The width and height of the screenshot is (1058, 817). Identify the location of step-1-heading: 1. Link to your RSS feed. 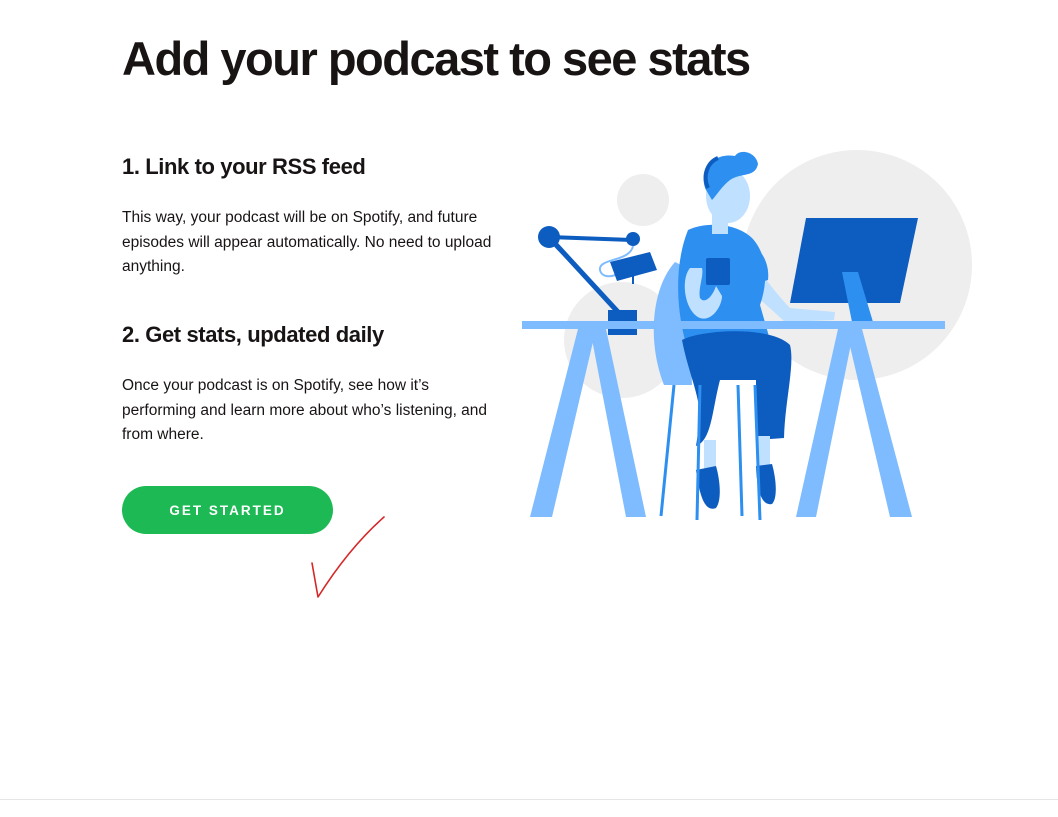
(244, 166).